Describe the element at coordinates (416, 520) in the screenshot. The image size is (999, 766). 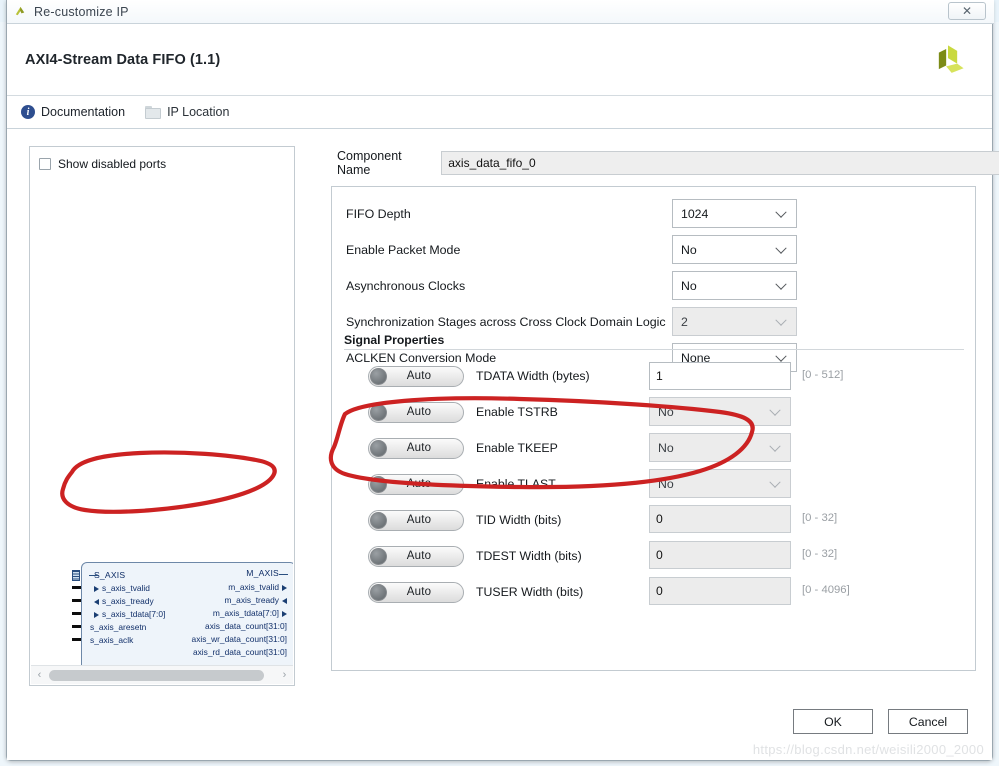
I see `tid-width-auto-toggle: Auto` at that location.